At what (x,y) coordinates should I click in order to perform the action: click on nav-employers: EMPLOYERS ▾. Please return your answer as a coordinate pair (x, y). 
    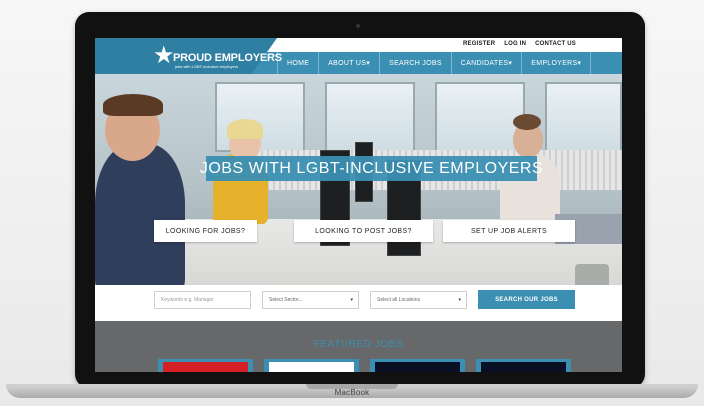
    Looking at the image, I should click on (556, 63).